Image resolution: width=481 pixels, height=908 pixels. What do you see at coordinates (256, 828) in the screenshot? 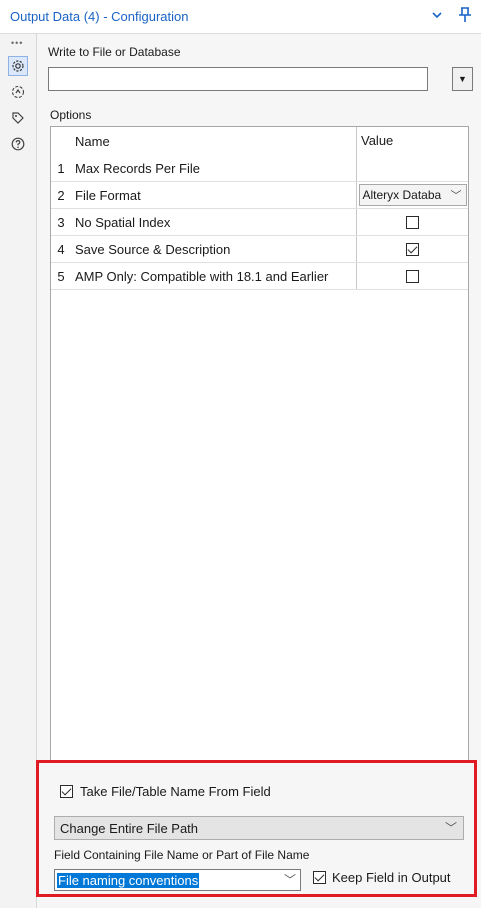
I see `highlight-box` at bounding box center [256, 828].